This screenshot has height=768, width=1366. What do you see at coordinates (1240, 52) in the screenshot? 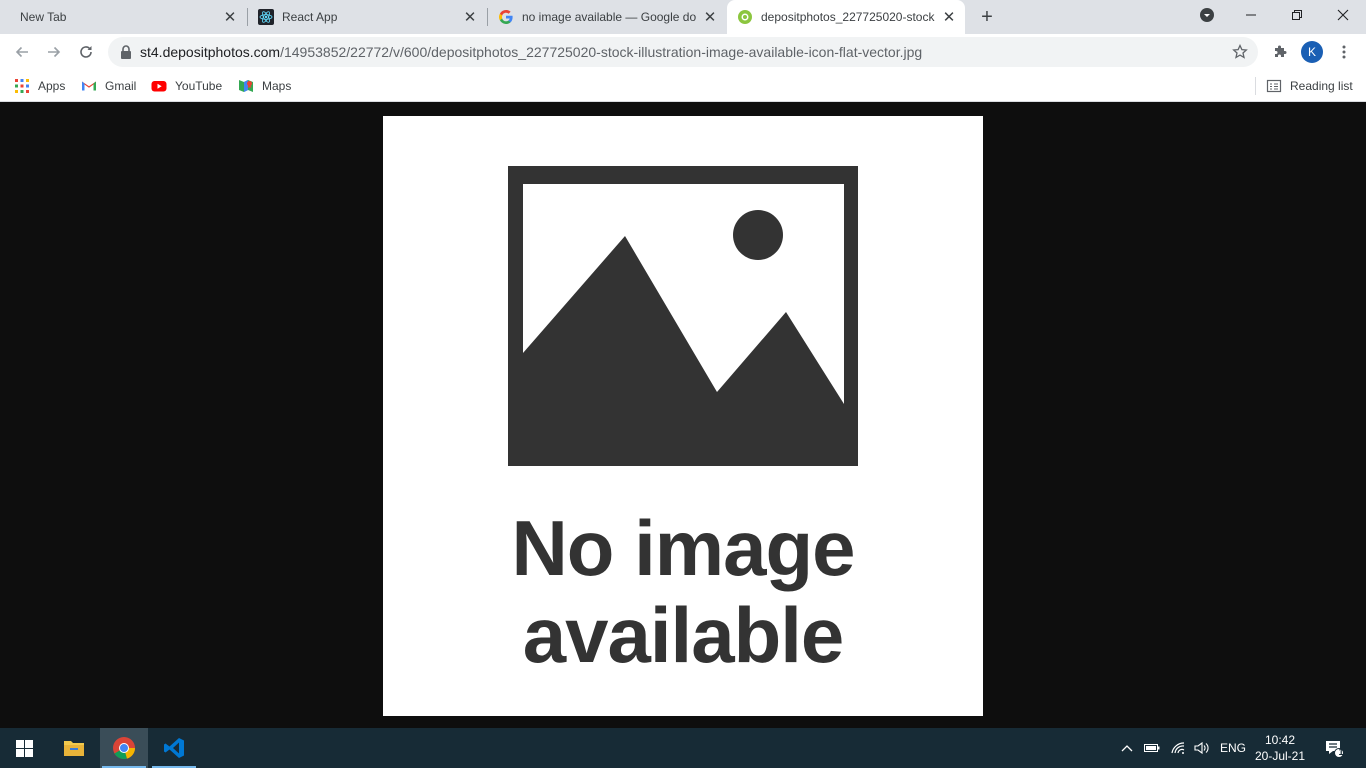
I see `star-icon` at bounding box center [1240, 52].